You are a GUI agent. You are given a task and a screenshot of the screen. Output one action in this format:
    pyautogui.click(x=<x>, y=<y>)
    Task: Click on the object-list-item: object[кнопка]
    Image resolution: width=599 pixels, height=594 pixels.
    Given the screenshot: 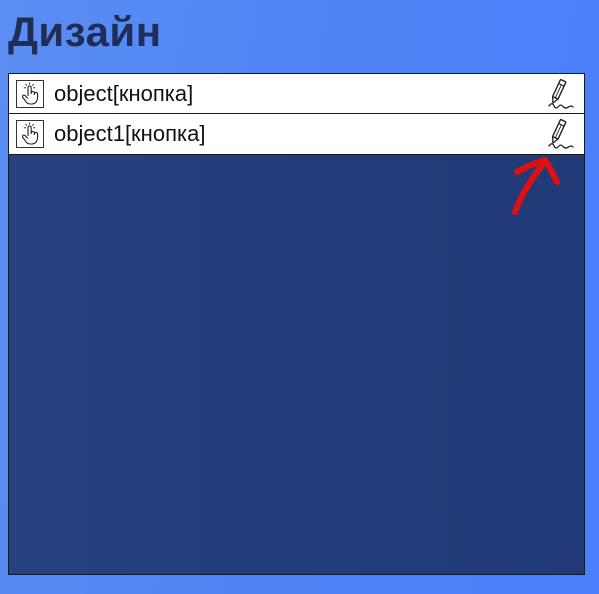 What is the action you would take?
    pyautogui.click(x=296, y=94)
    